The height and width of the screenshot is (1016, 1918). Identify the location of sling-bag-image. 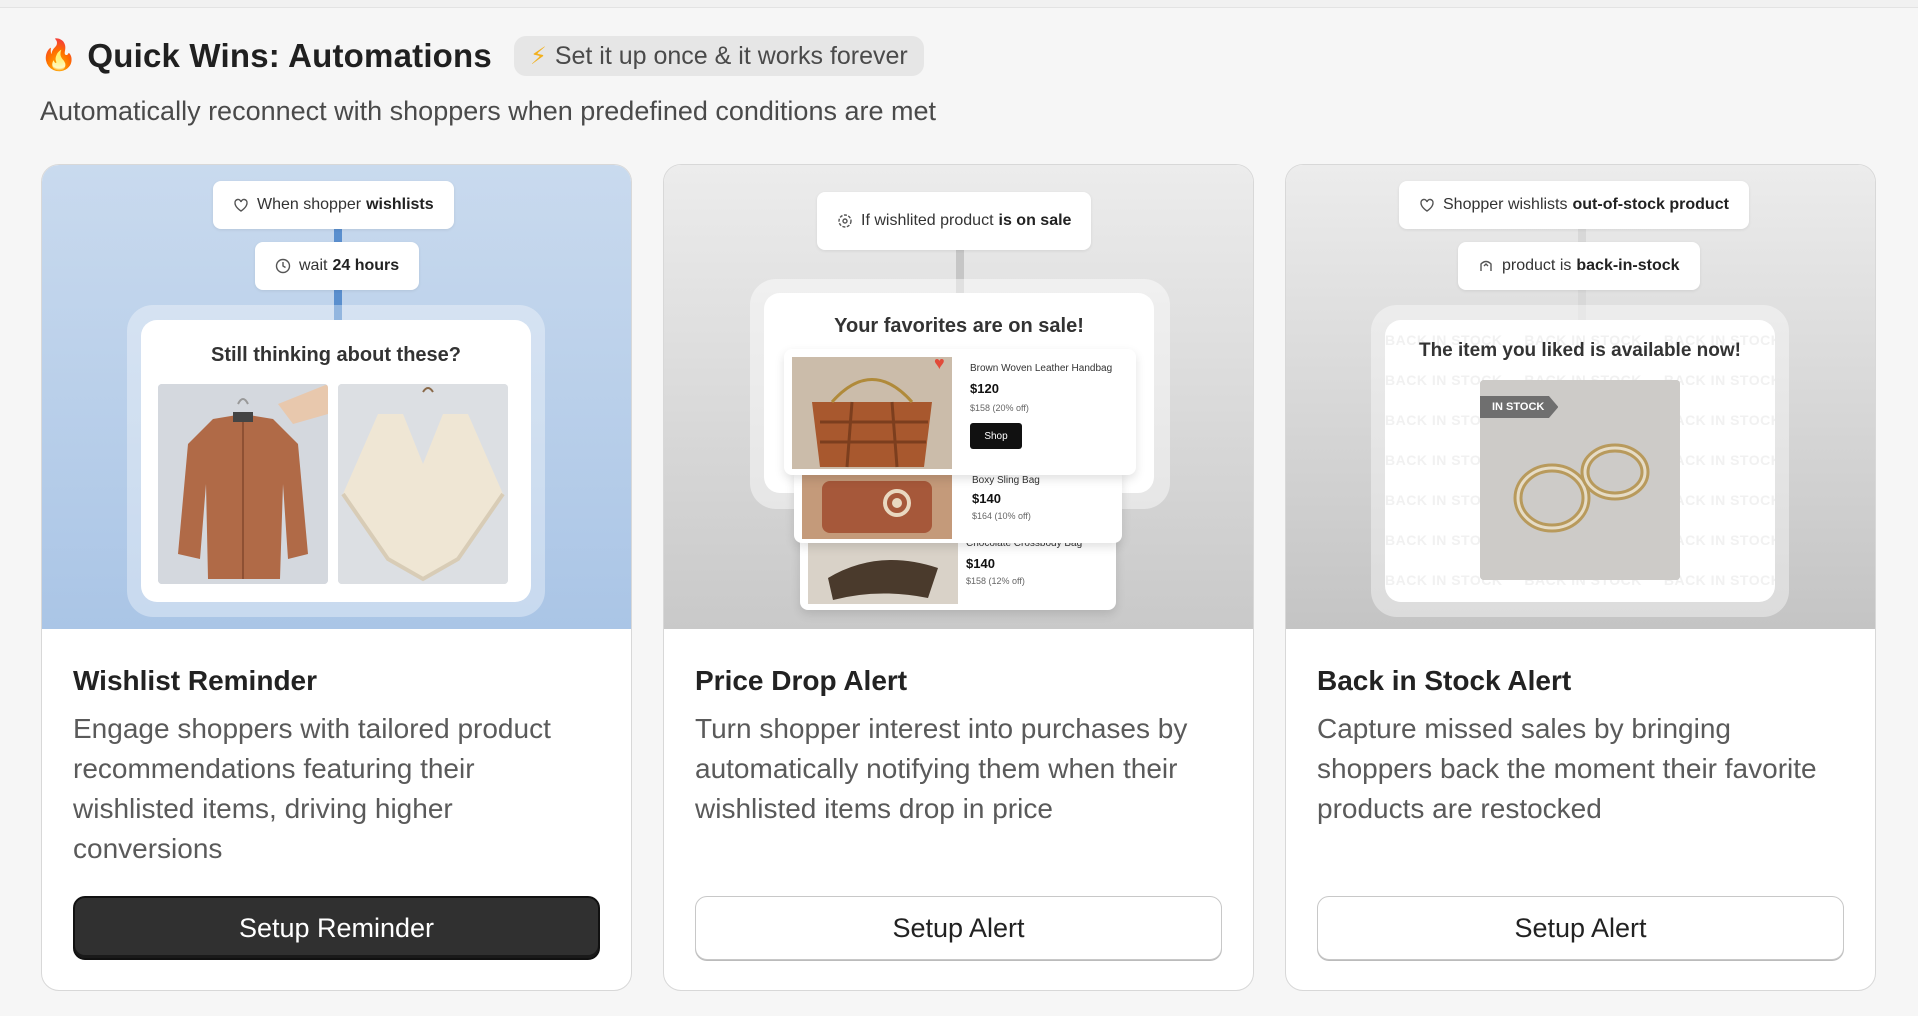
(877, 506).